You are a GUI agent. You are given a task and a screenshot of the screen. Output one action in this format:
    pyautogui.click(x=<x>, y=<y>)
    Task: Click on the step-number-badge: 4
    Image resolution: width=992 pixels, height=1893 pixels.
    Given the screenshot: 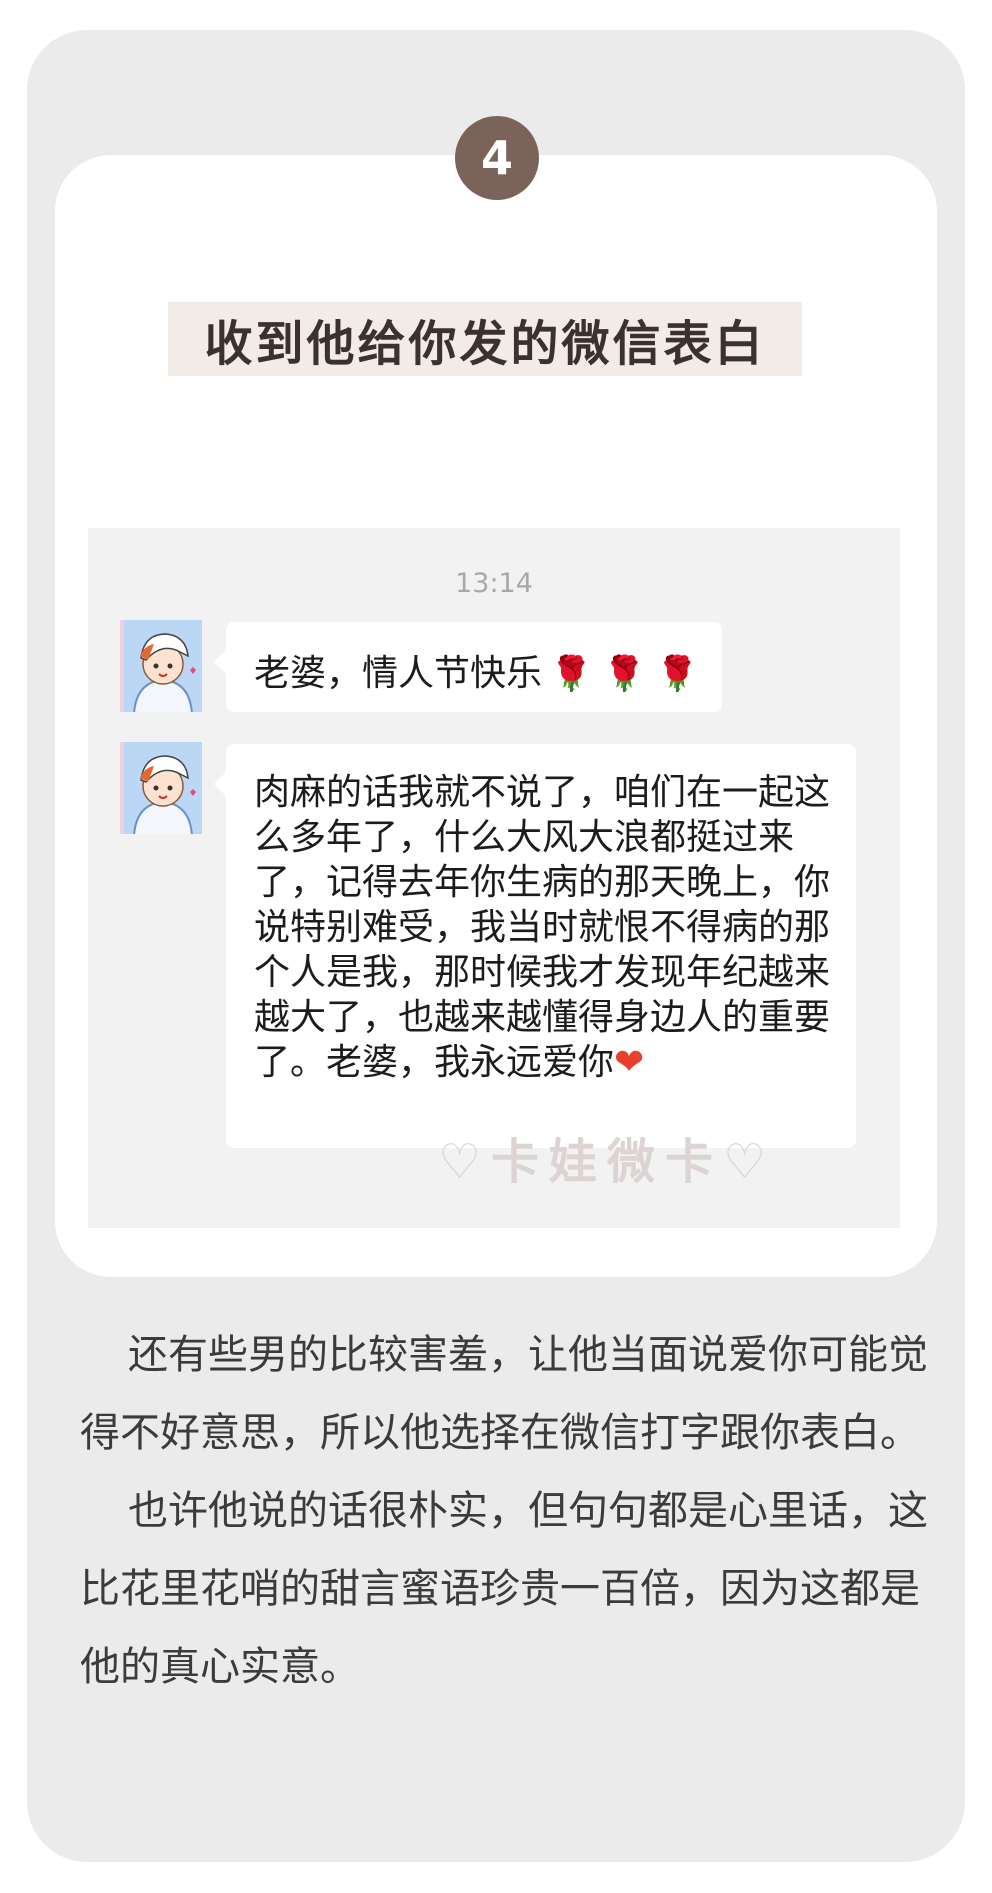 What is the action you would take?
    pyautogui.click(x=497, y=158)
    